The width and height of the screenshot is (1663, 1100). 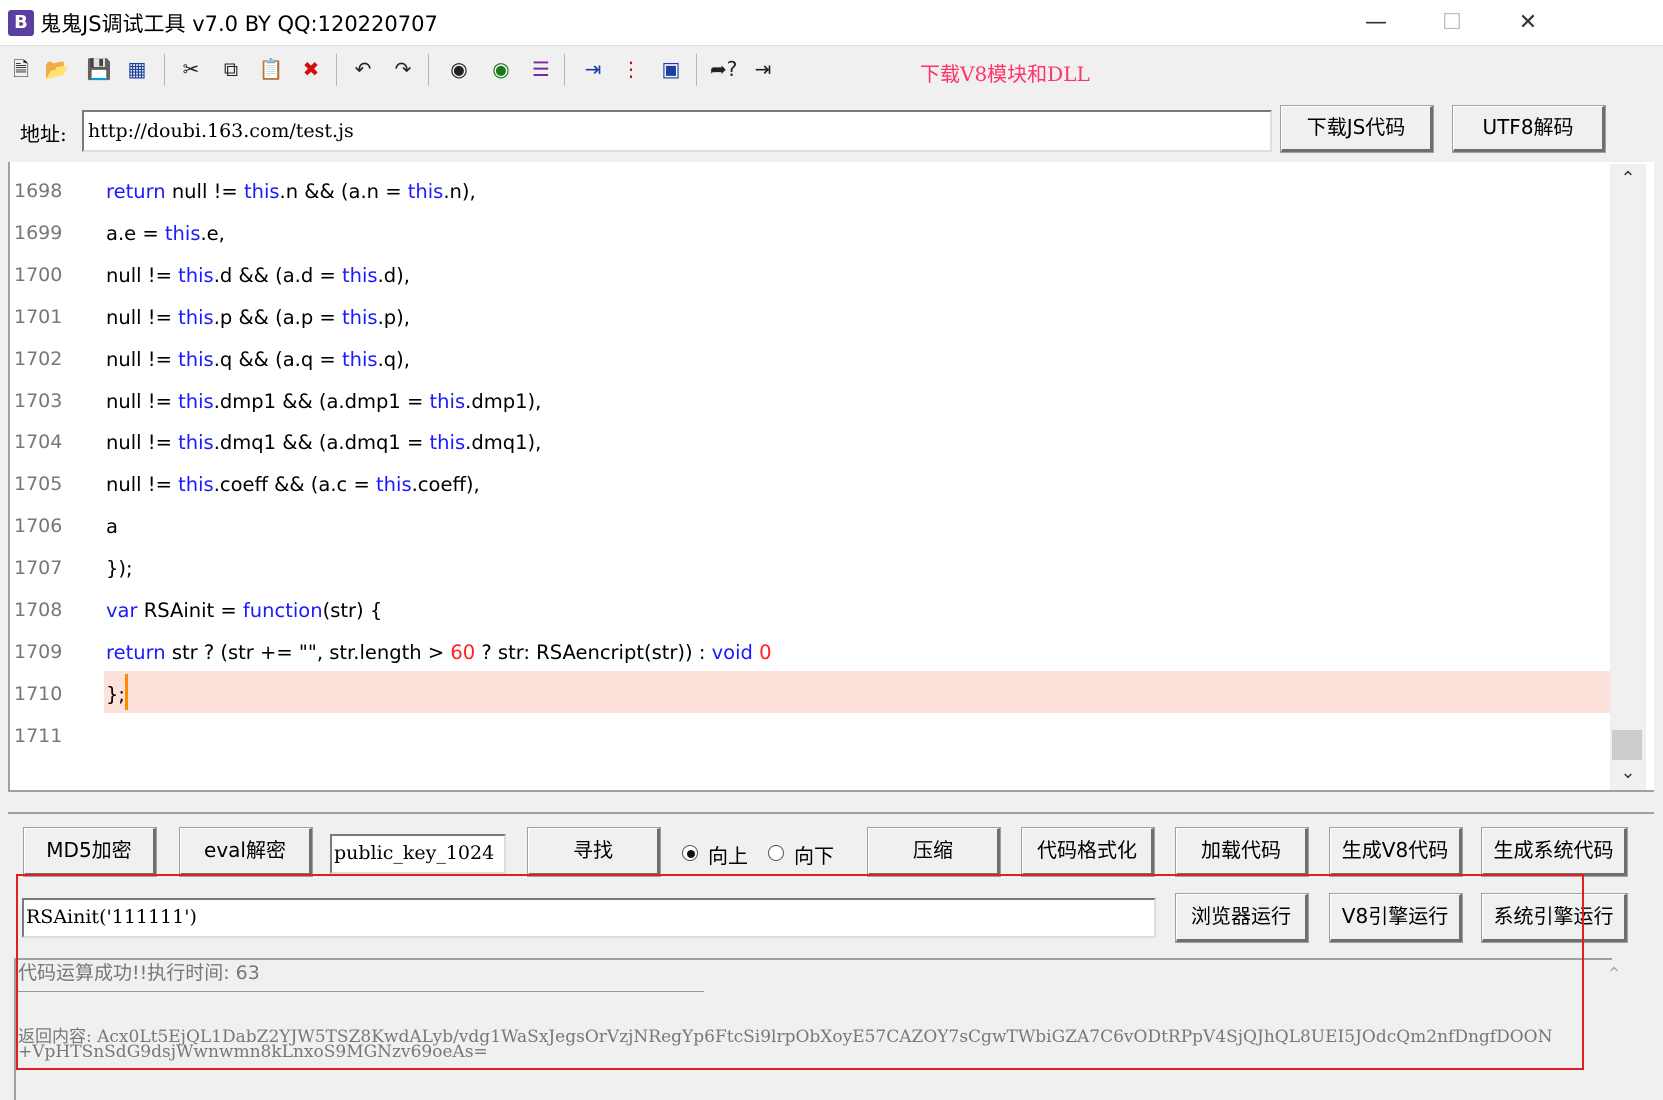 What do you see at coordinates (723, 69) in the screenshot?
I see `help-cursor-icon: ➦?` at bounding box center [723, 69].